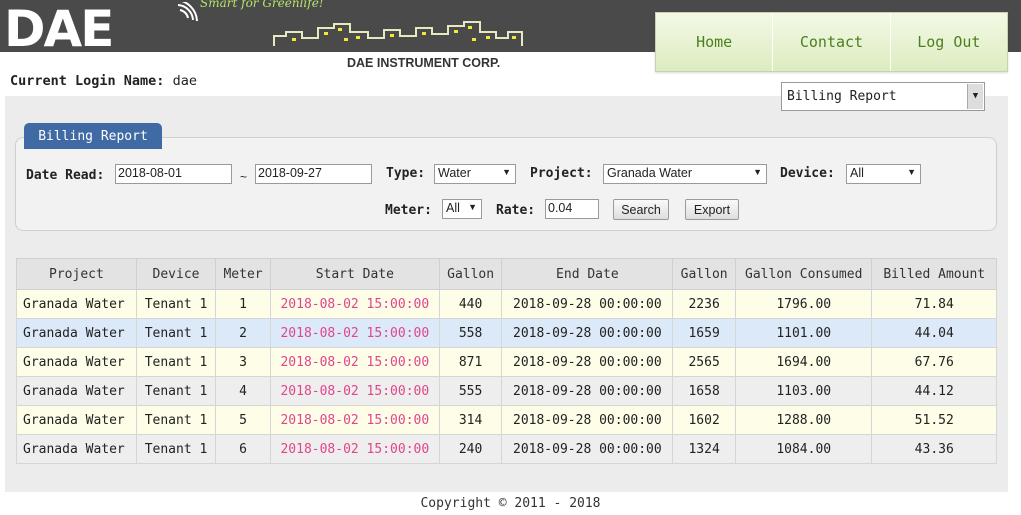 Image resolution: width=1021 pixels, height=515 pixels. Describe the element at coordinates (453, 208) in the screenshot. I see `meter-select-value: All` at that location.